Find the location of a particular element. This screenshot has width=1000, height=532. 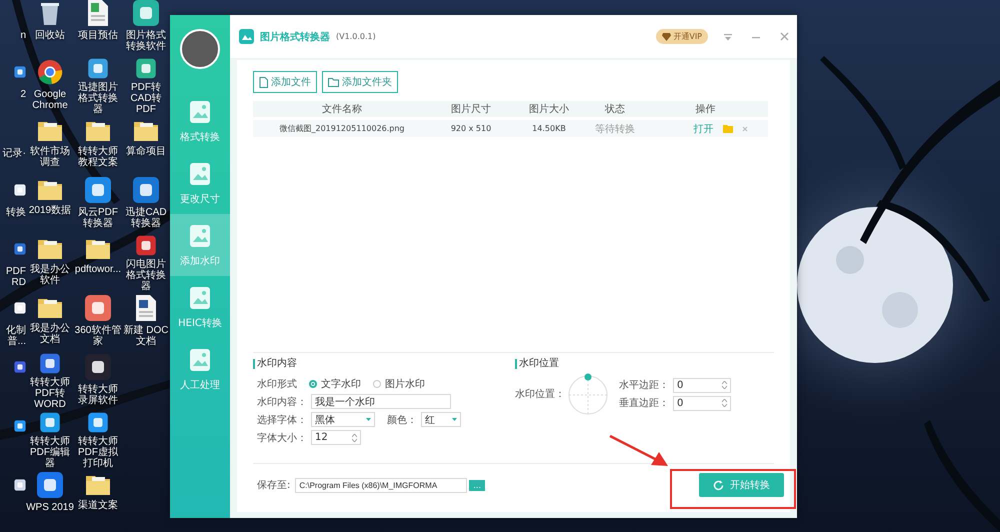

table-cell: 微信截图_20191205110026.png is located at coordinates (342, 128).